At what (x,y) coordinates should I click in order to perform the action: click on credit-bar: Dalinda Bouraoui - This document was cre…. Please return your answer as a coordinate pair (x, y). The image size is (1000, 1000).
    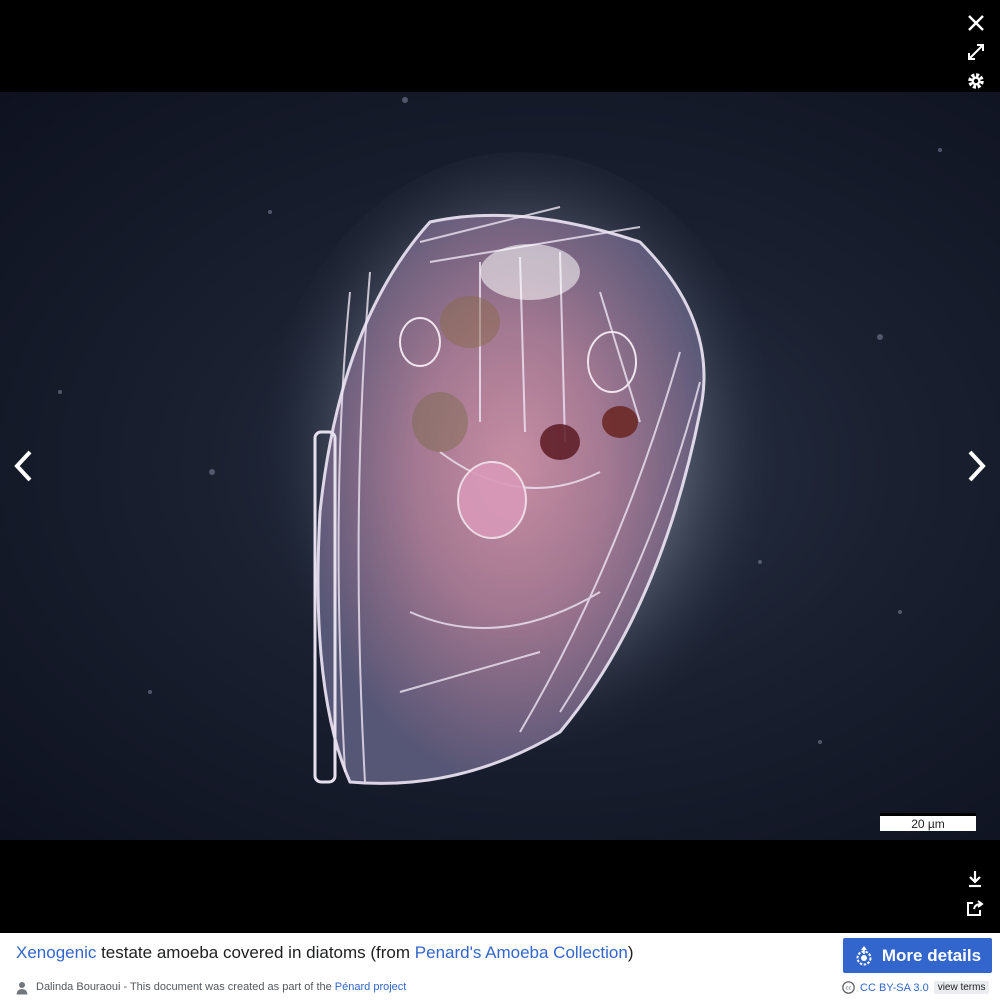
    Looking at the image, I should click on (500, 989).